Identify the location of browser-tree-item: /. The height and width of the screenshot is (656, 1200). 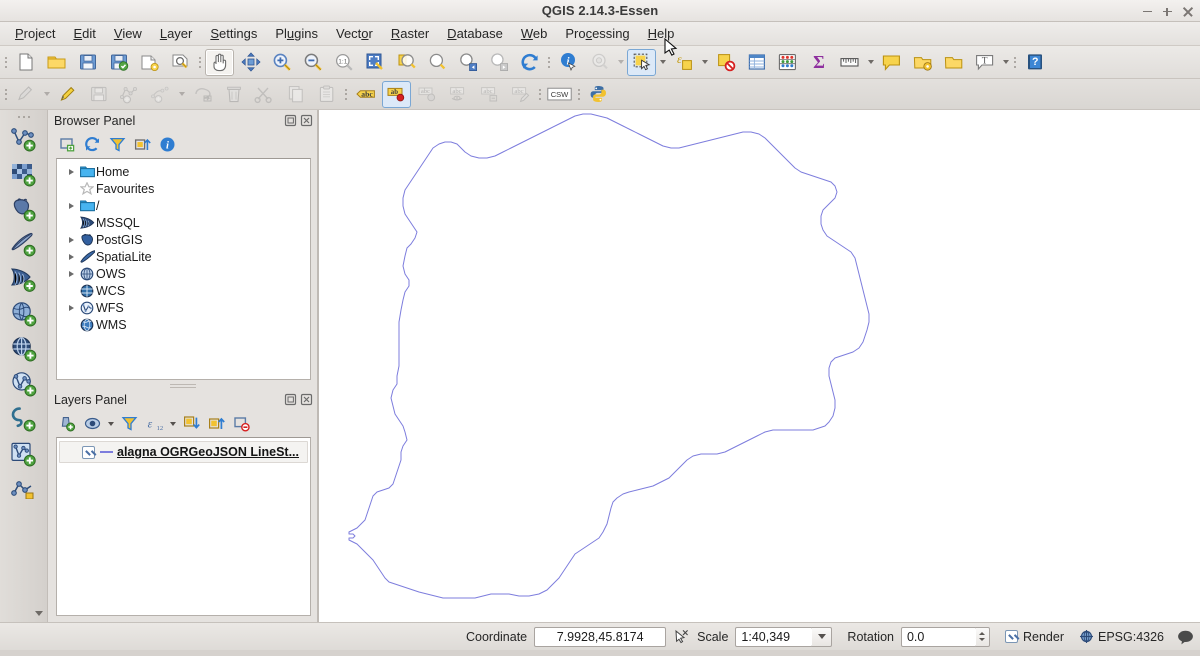
(186, 205).